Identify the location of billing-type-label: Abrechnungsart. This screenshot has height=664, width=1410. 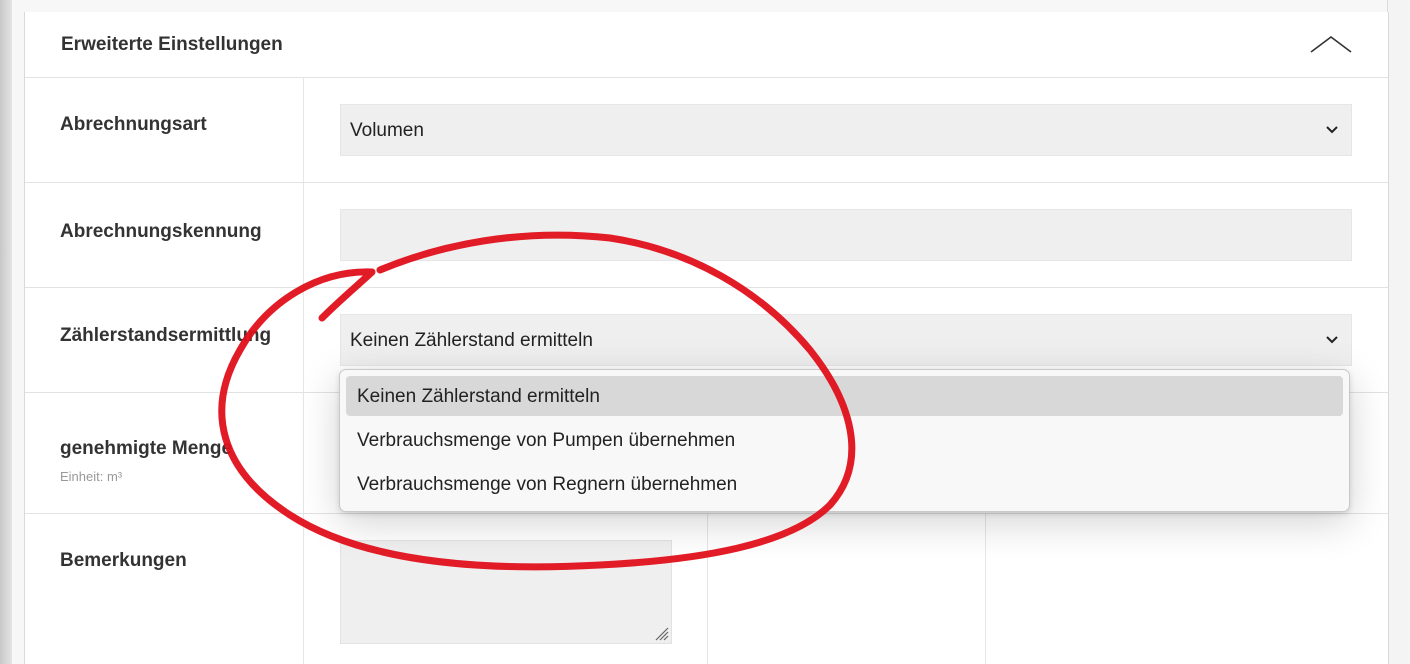
(133, 124).